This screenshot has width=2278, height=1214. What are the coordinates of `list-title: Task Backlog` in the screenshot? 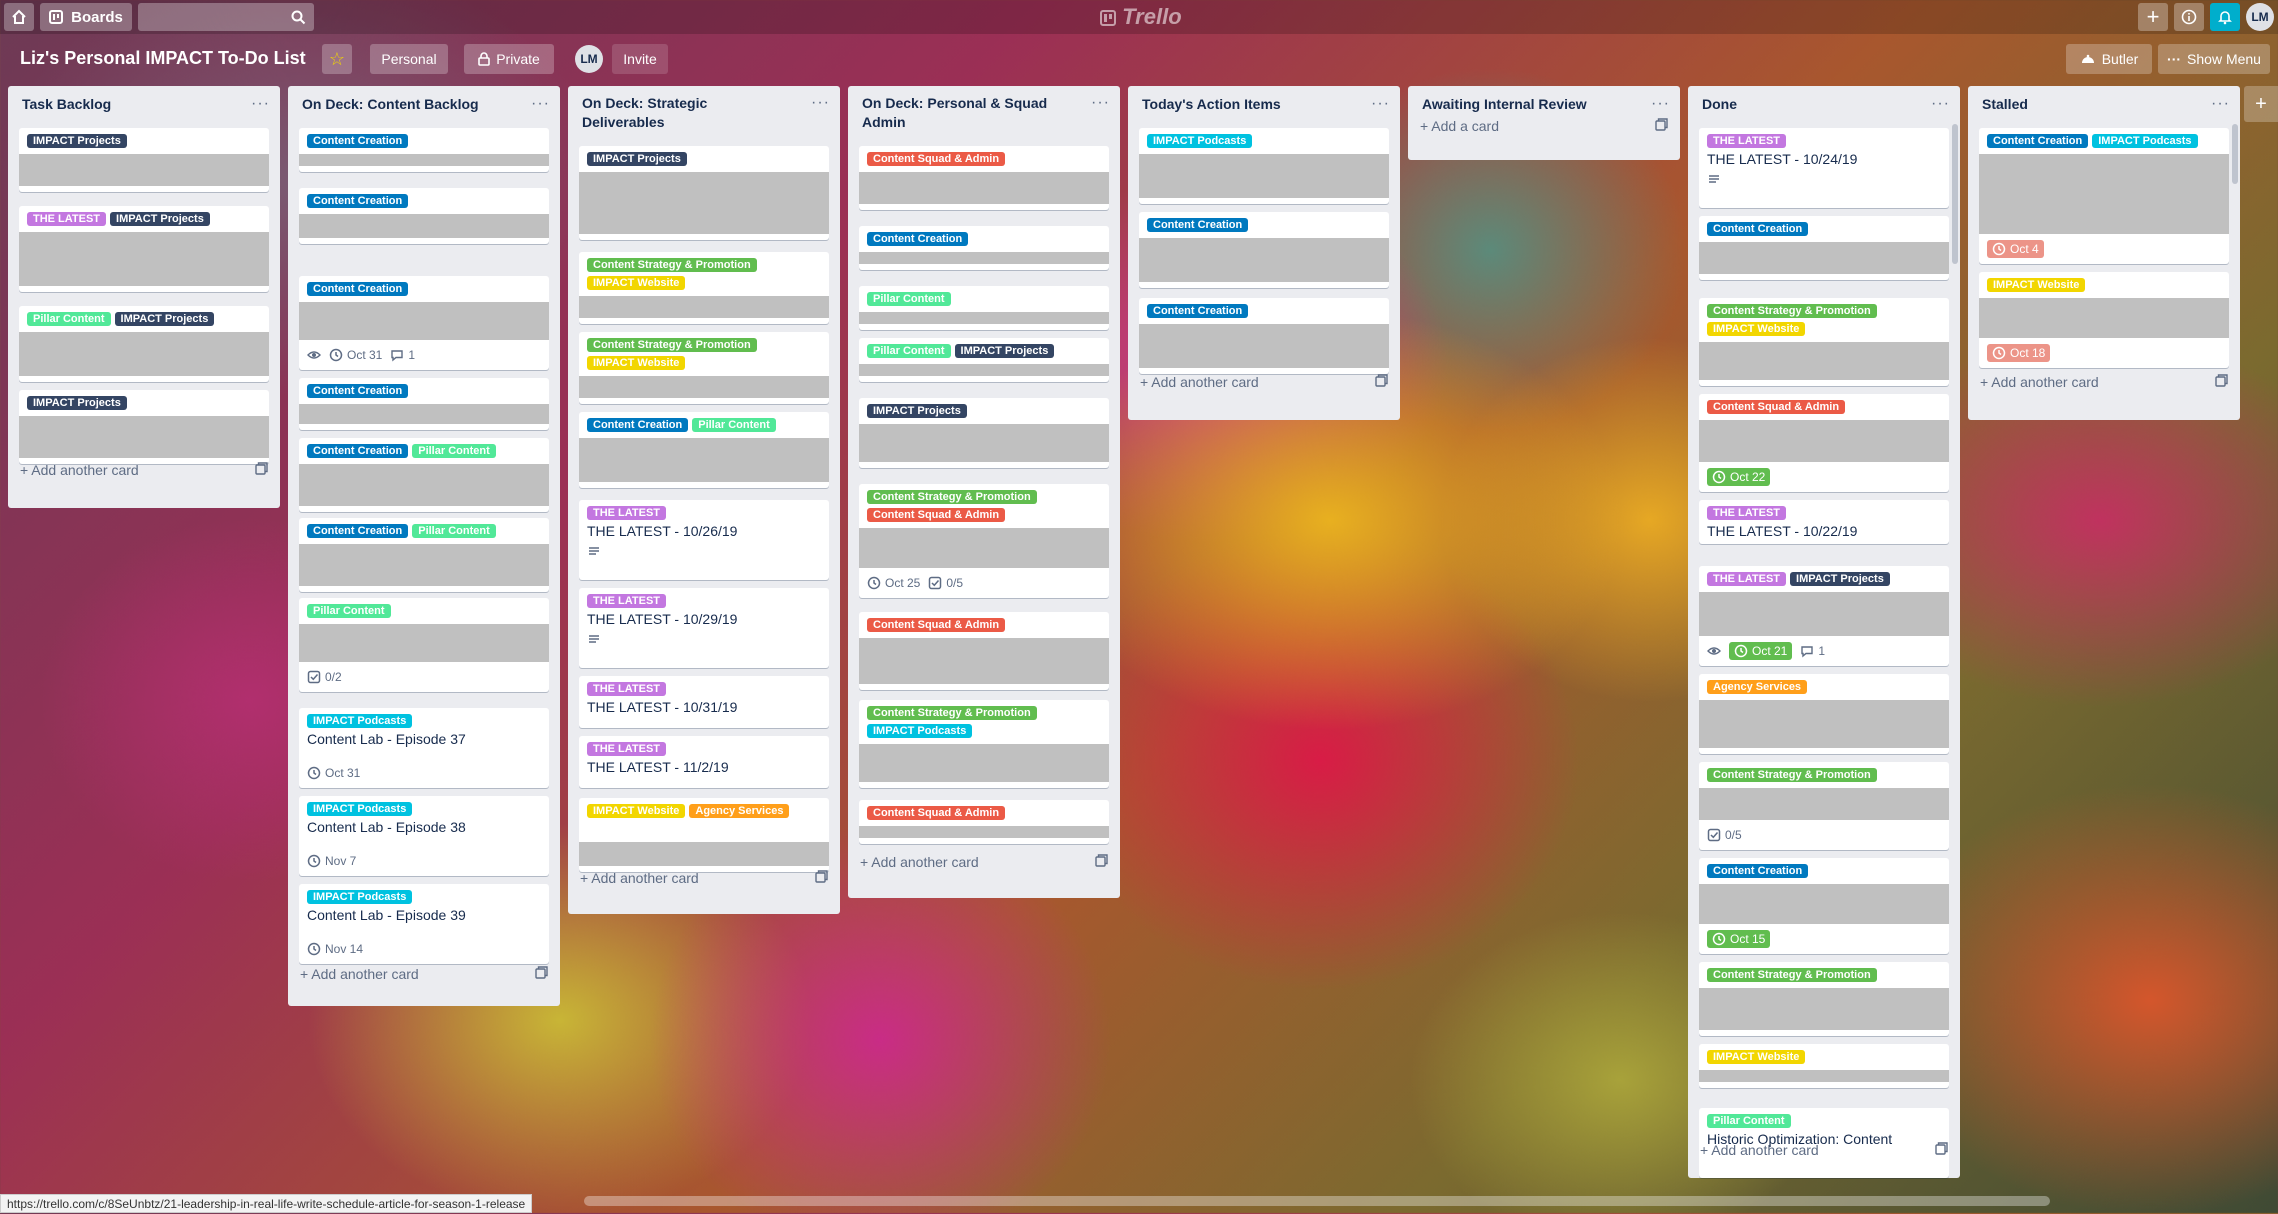 It's located at (66, 104).